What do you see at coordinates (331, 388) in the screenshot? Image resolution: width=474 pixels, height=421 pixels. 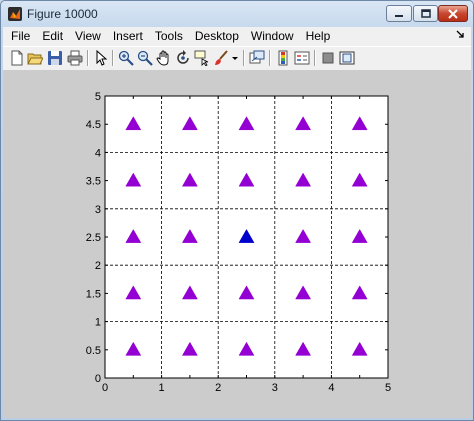 I see `x-tick-label: 4` at bounding box center [331, 388].